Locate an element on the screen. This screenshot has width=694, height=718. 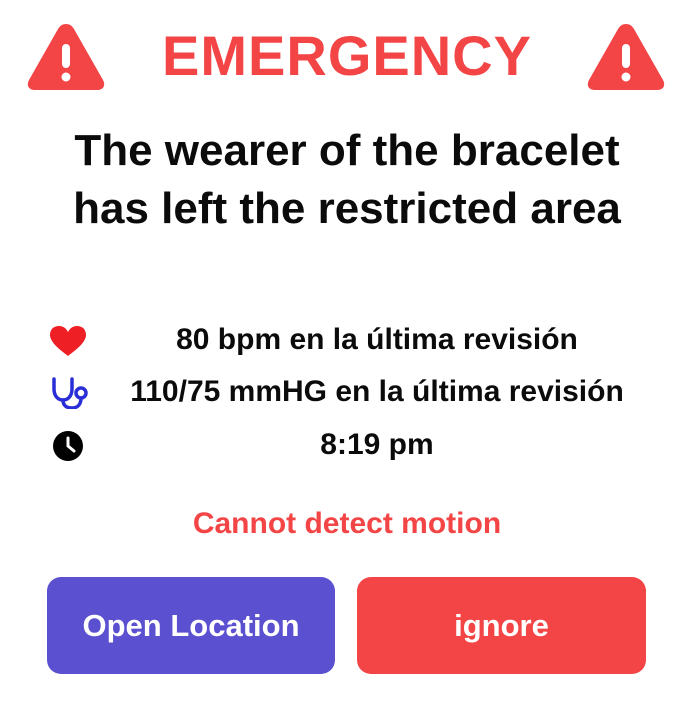
motion-status: Cannot detect motion is located at coordinates (347, 523).